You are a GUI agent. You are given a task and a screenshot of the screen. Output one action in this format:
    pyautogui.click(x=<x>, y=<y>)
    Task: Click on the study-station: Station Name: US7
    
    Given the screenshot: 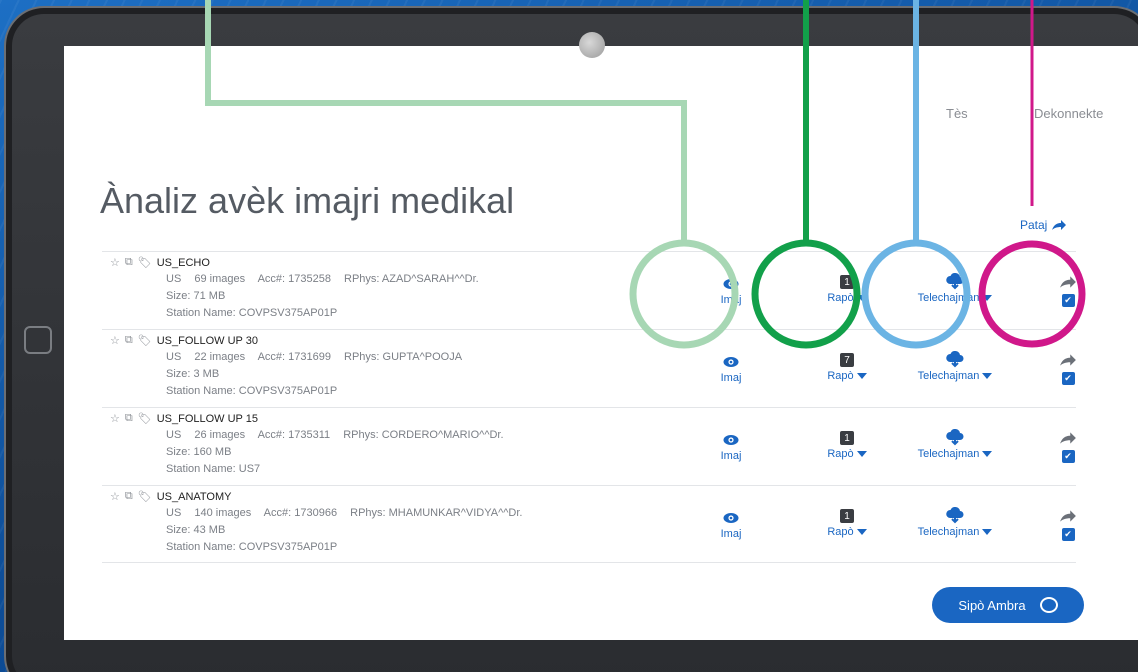 What is the action you would take?
    pyautogui.click(x=213, y=469)
    